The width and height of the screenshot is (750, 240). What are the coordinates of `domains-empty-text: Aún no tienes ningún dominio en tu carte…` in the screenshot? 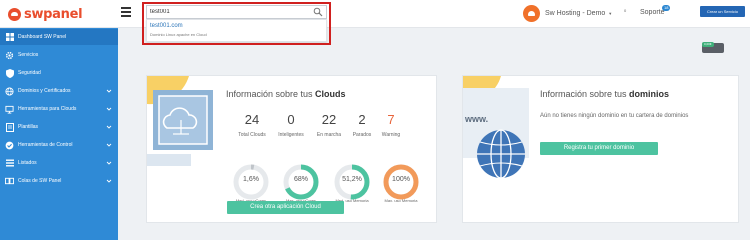 It's located at (614, 116).